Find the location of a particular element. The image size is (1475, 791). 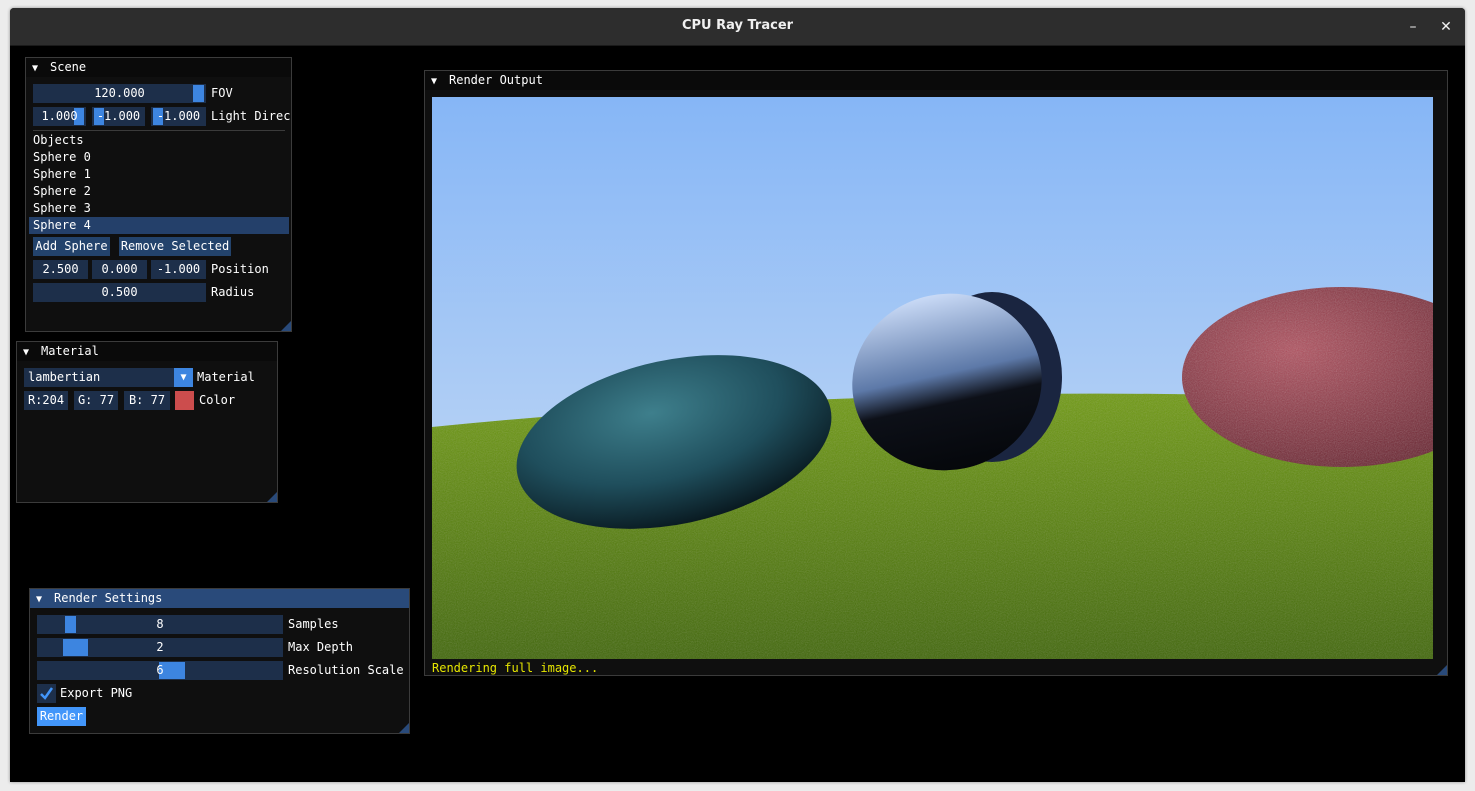

resolution-scale-slider: 6 is located at coordinates (160, 670).